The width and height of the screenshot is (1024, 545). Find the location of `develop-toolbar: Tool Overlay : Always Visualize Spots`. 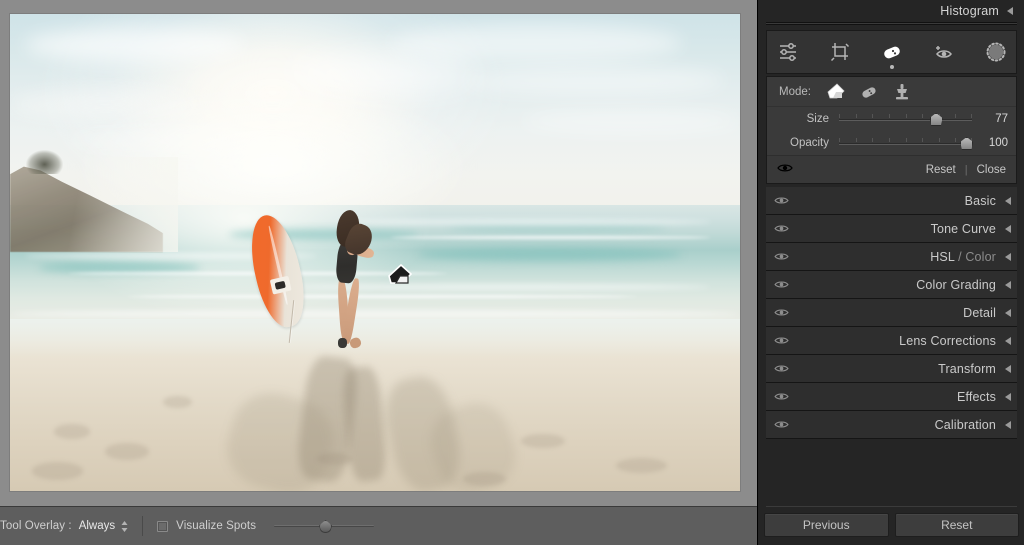

develop-toolbar: Tool Overlay : Always Visualize Spots is located at coordinates (378, 525).